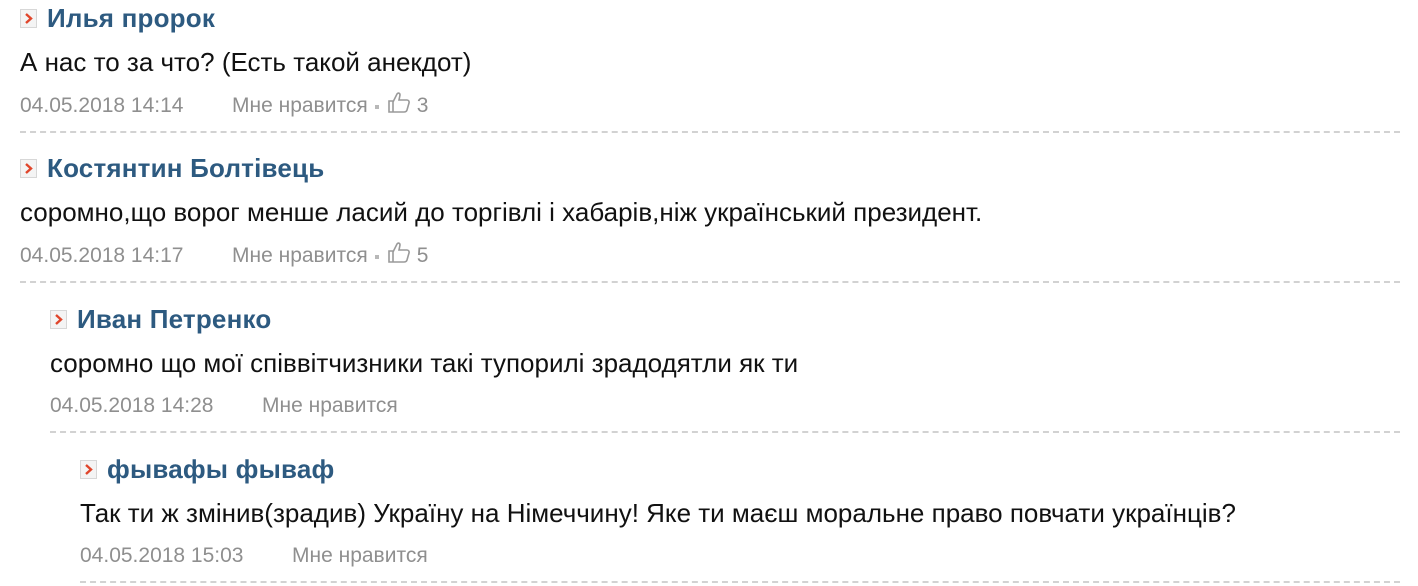 The height and width of the screenshot is (586, 1418). What do you see at coordinates (102, 105) in the screenshot?
I see `comment-date: 04.05.2018 14:14` at bounding box center [102, 105].